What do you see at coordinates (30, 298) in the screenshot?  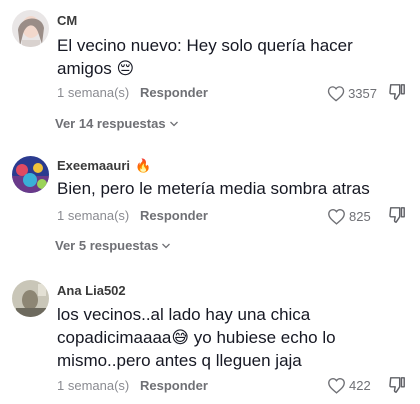 I see `avatar` at bounding box center [30, 298].